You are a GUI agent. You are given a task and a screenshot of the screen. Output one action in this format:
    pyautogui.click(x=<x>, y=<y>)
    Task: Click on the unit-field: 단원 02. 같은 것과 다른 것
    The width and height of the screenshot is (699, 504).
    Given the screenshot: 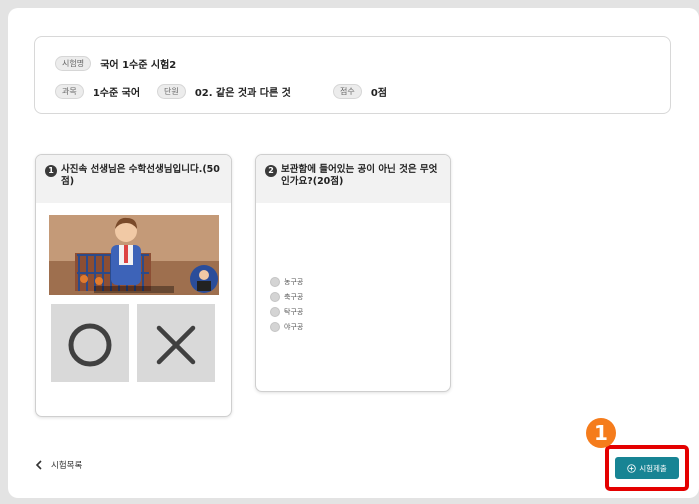 What is the action you would take?
    pyautogui.click(x=224, y=90)
    